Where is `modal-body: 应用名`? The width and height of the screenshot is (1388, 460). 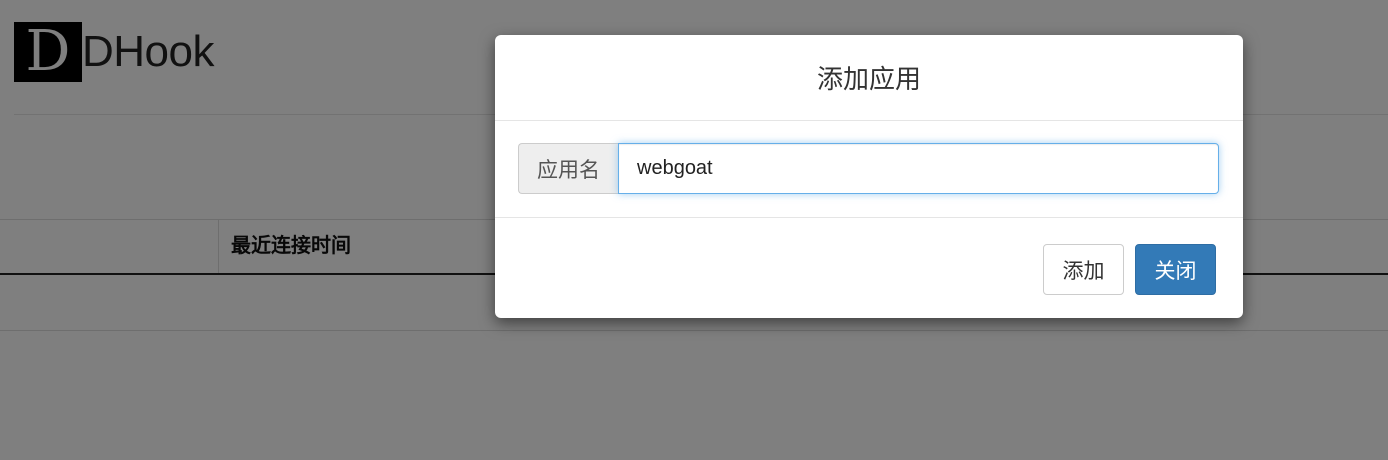
modal-body: 应用名 is located at coordinates (869, 169).